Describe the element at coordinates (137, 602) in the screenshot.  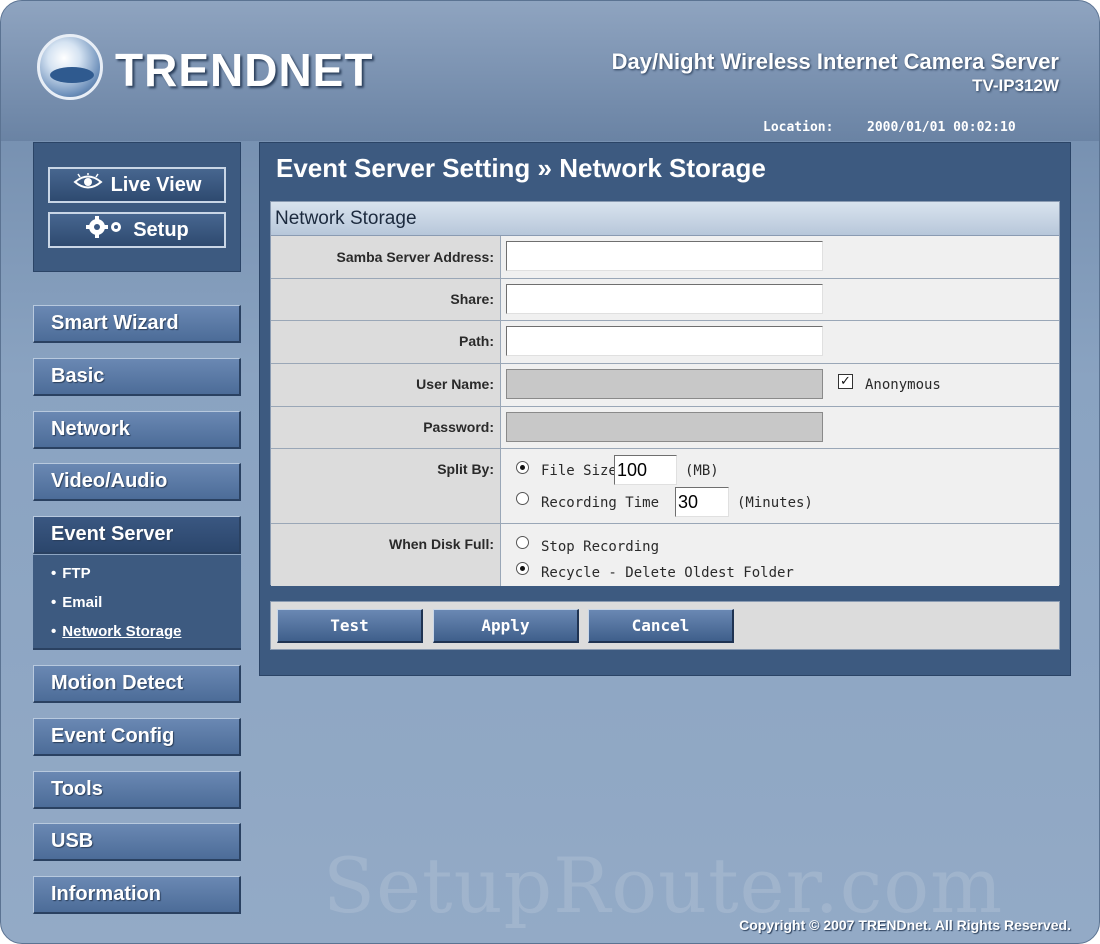
I see `event-server-submenu: • FTP • Email • Network Storage` at that location.